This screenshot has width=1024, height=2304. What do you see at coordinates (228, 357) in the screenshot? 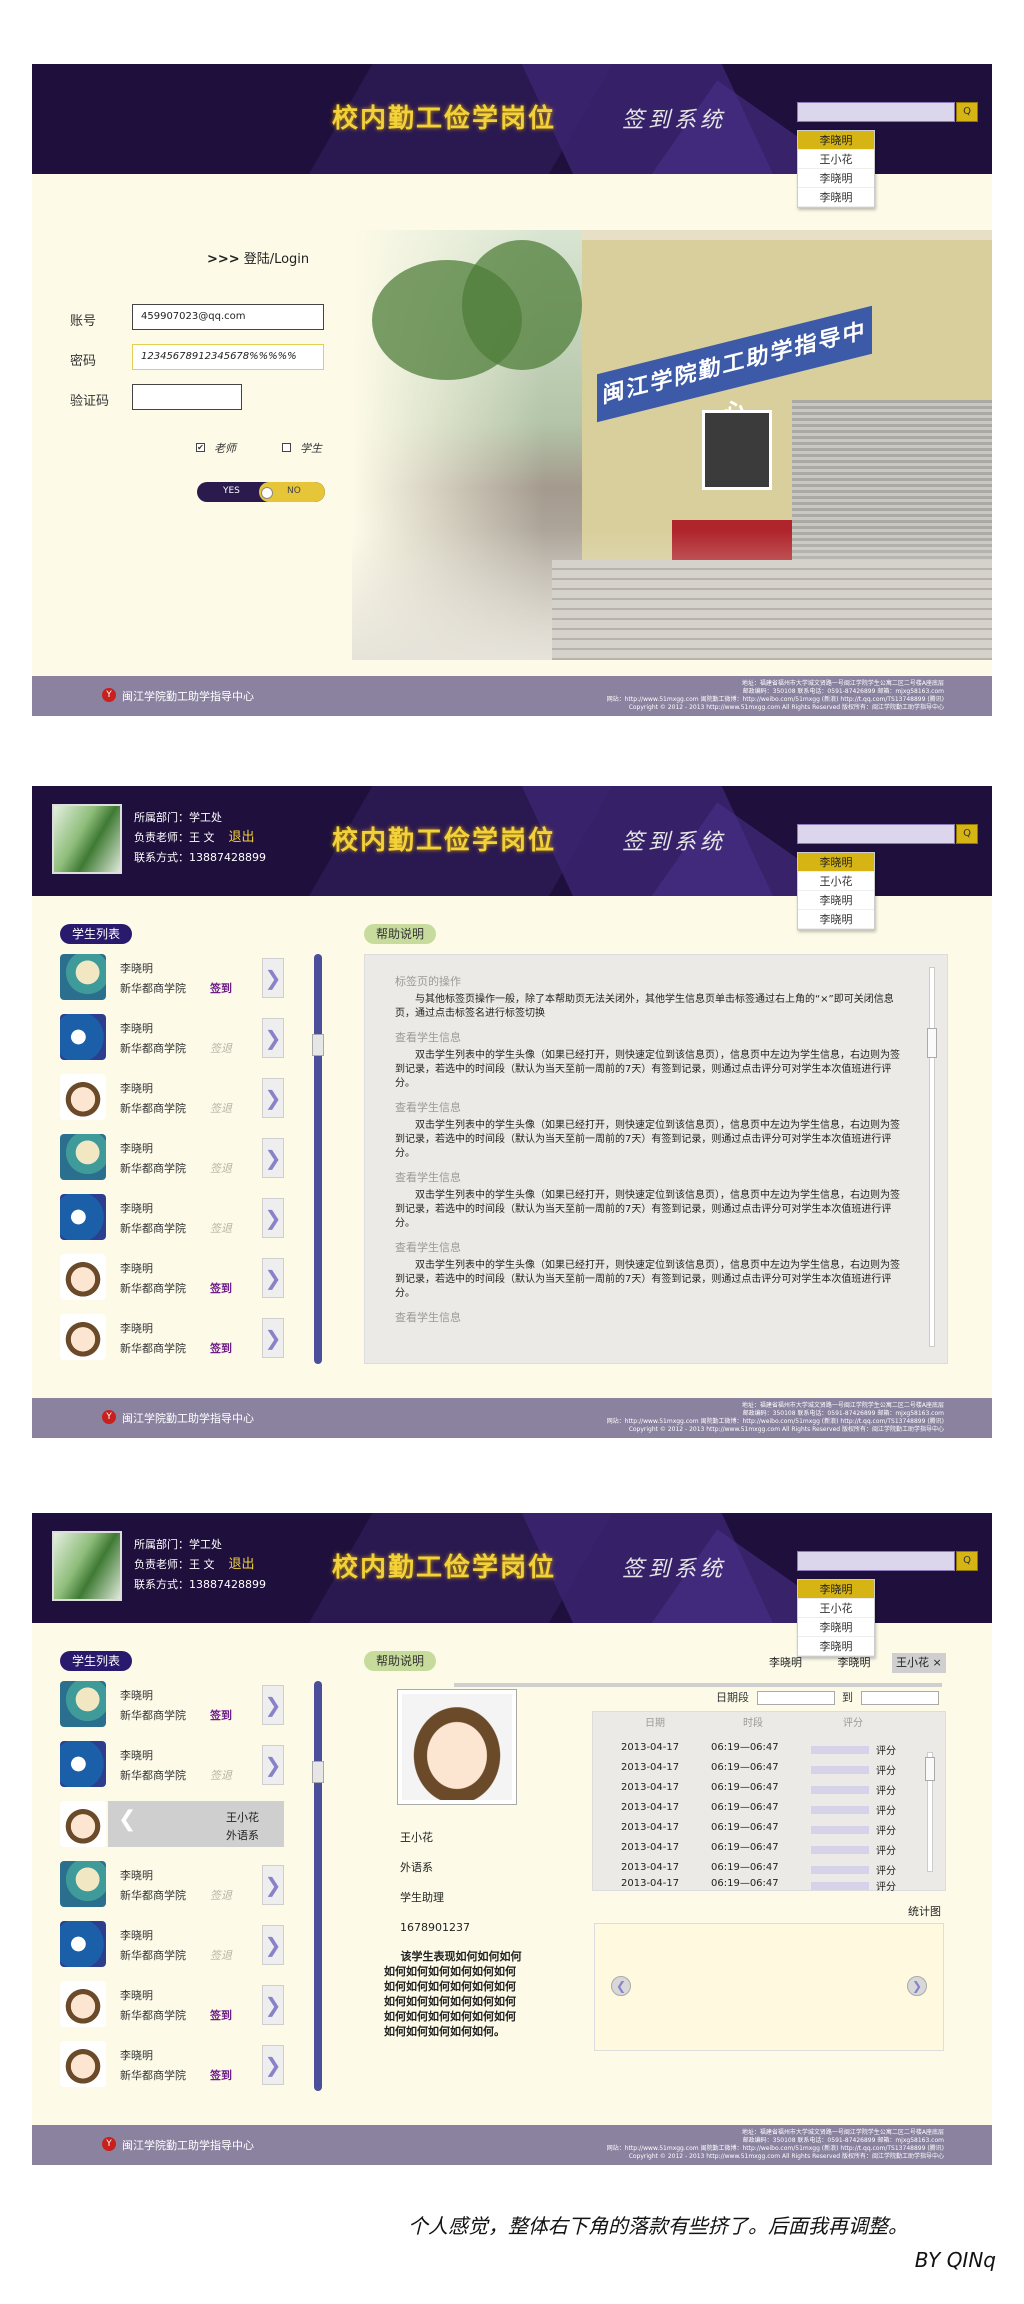
I see `password-field: 12345678912345678%%%%%` at bounding box center [228, 357].